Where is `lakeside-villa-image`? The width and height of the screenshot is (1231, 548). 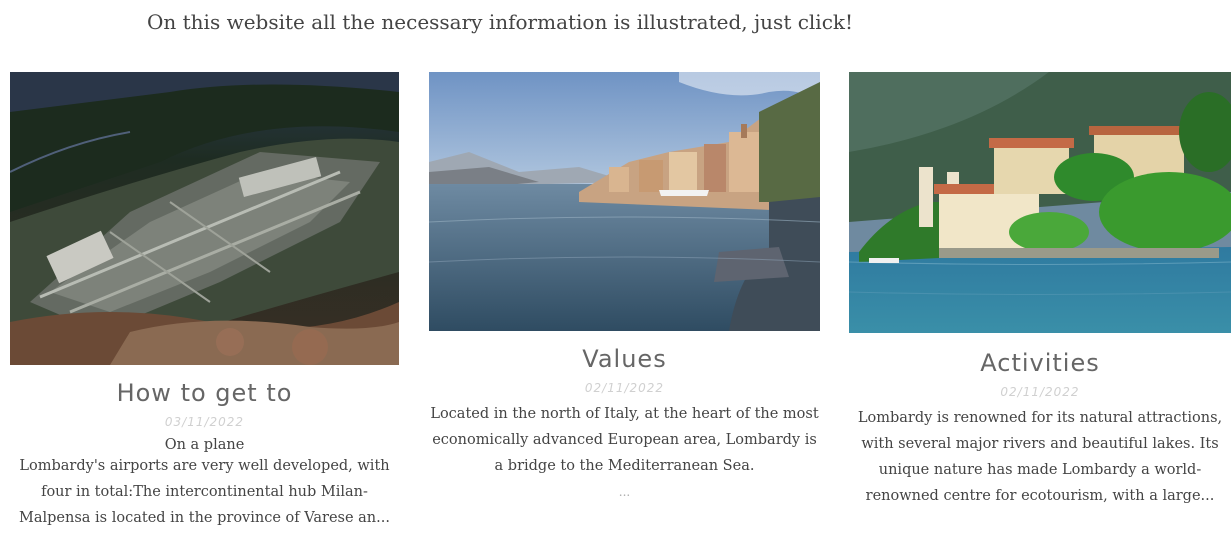
lakeside-villa-image is located at coordinates (1040, 202).